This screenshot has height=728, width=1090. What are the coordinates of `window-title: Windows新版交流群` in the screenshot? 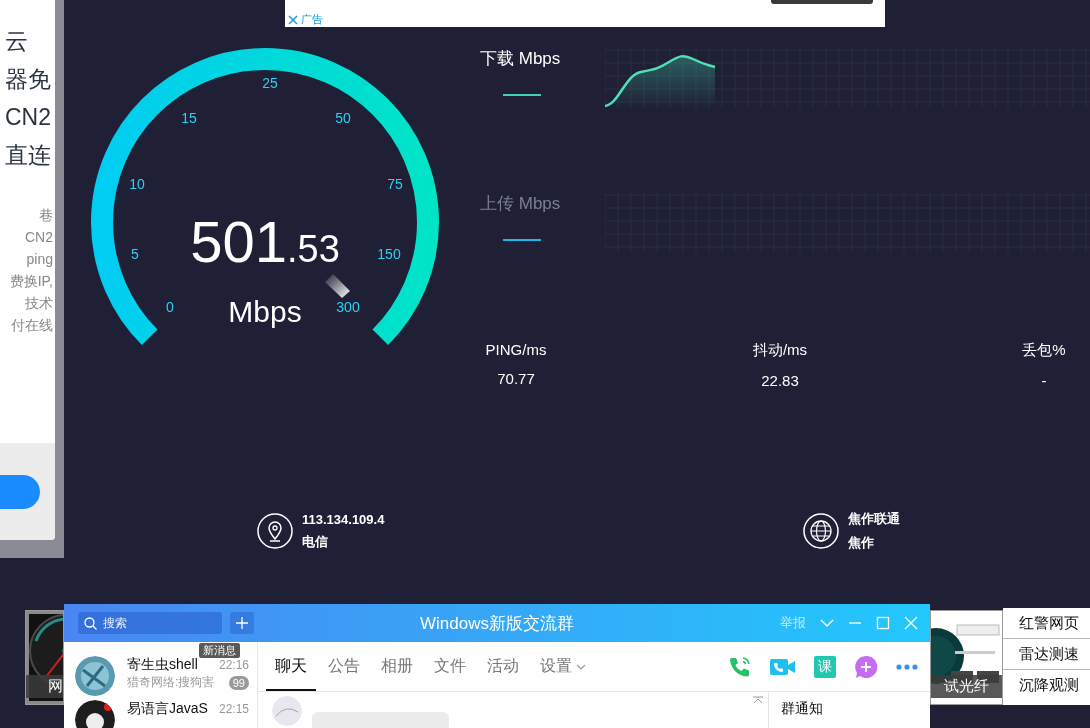 It's located at (497, 623).